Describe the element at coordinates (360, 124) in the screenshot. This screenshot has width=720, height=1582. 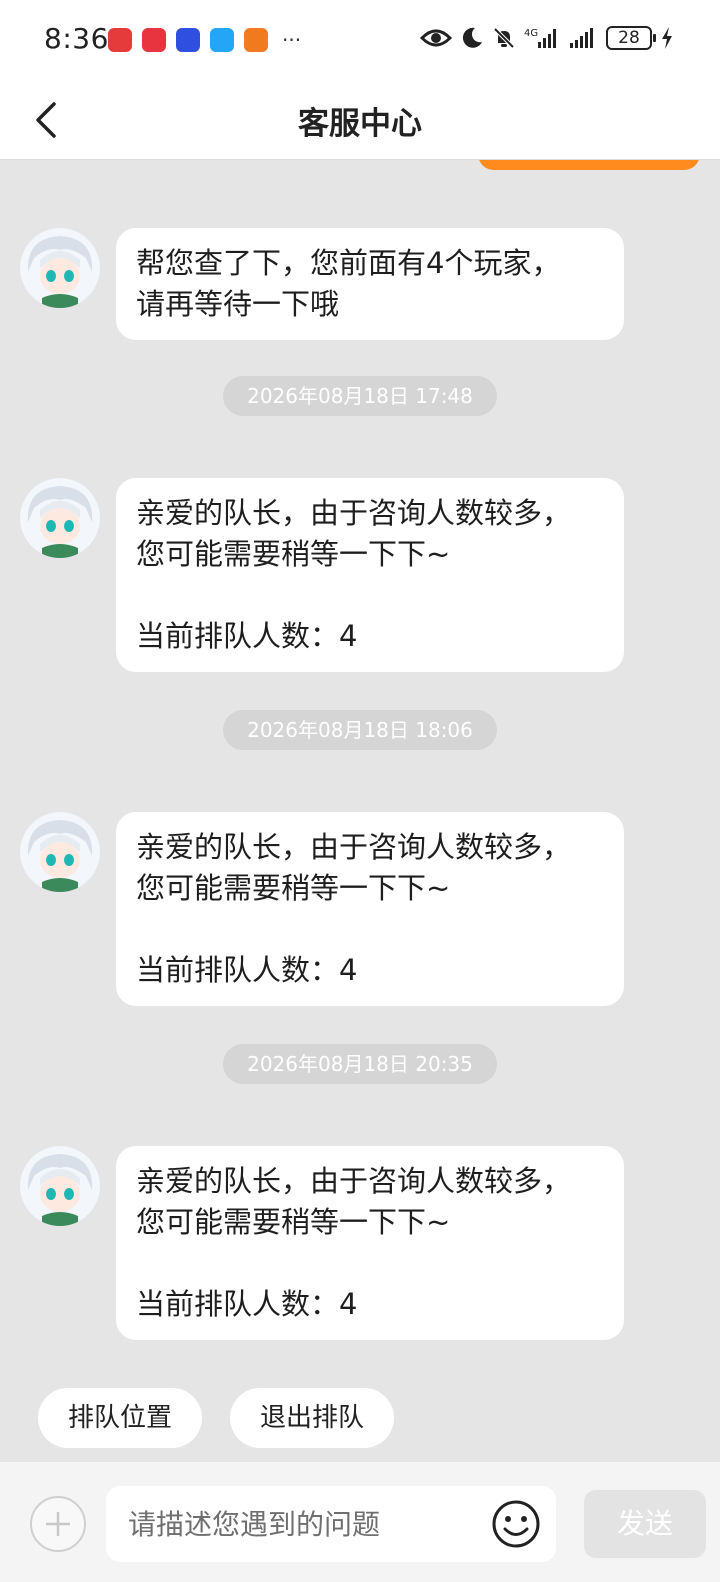
I see `page-title: 客服中心` at that location.